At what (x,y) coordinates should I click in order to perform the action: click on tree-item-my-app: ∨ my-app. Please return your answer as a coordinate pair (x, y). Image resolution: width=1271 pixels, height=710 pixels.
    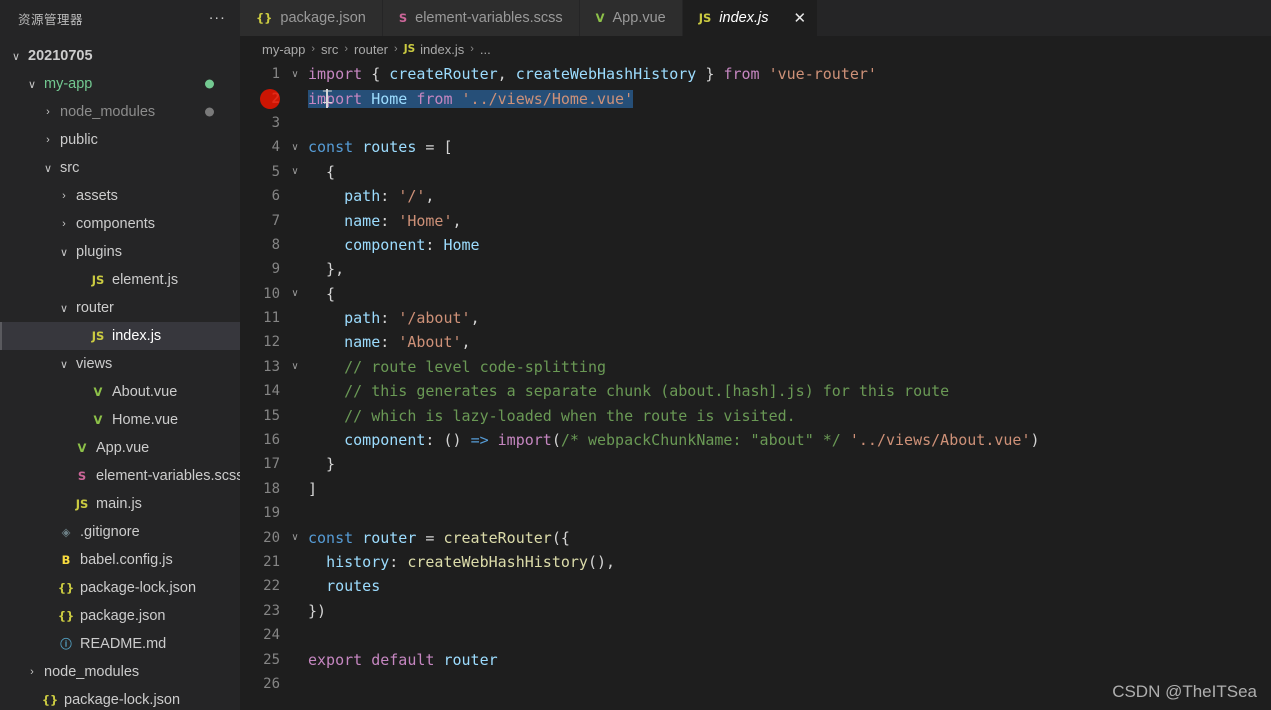
    Looking at the image, I should click on (120, 84).